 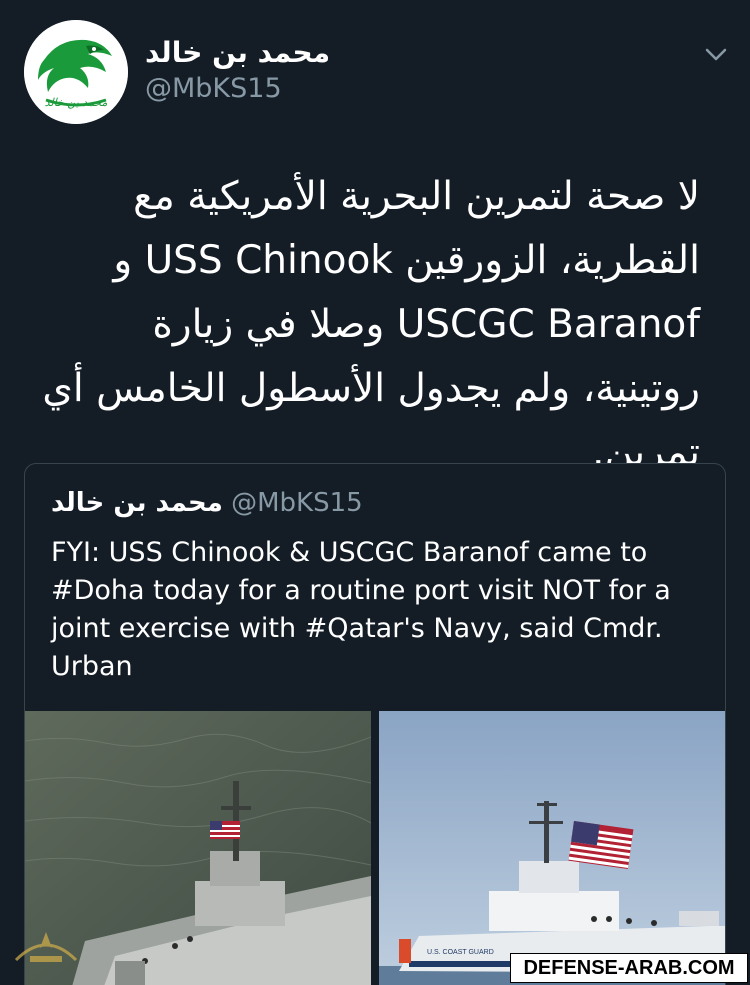 I want to click on site-watermark: DEFENSE-ARAB.COM, so click(x=629, y=968).